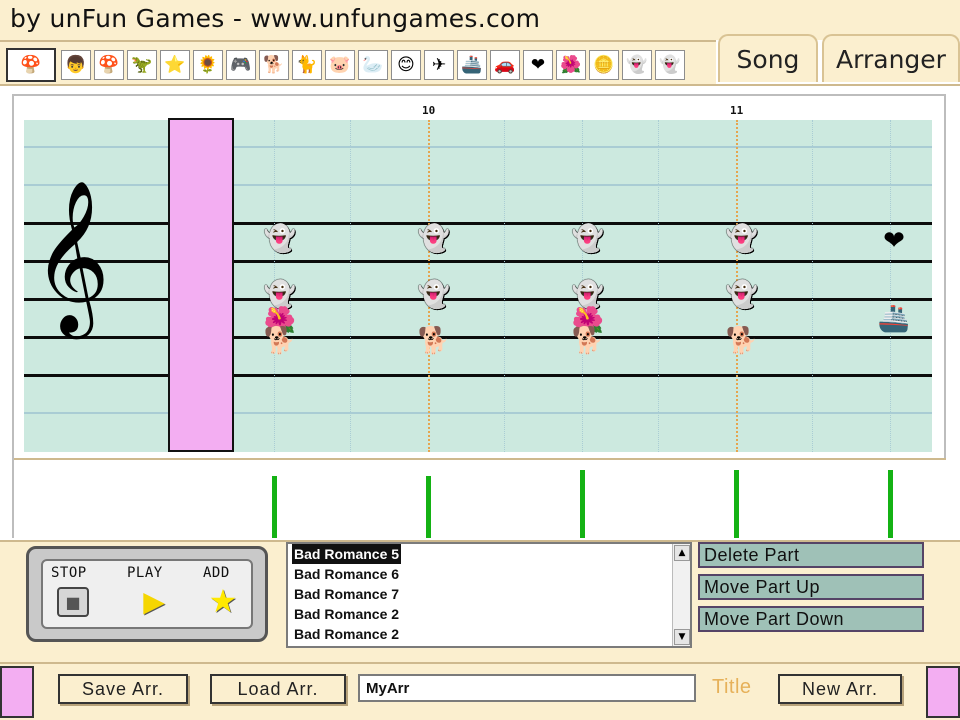 The image size is (960, 720). Describe the element at coordinates (480, 498) in the screenshot. I see `velocity-panel` at that location.